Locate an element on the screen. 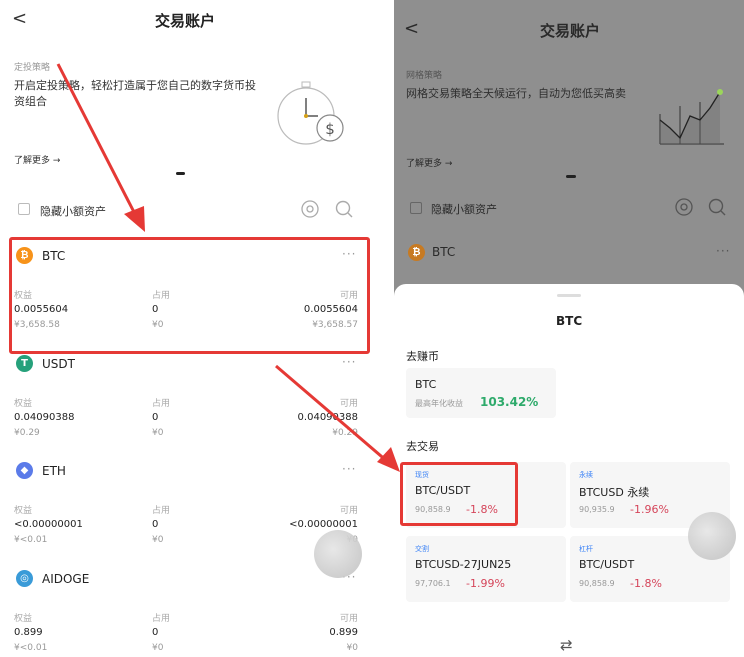 Image resolution: width=744 pixels, height=657 pixels. available-cny: ¥0.29 is located at coordinates (345, 433).